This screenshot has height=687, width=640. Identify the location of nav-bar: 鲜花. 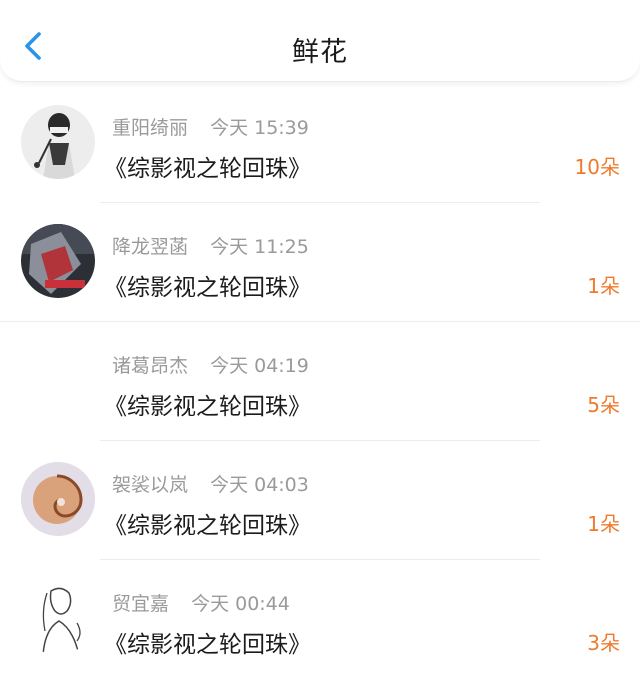
(320, 41).